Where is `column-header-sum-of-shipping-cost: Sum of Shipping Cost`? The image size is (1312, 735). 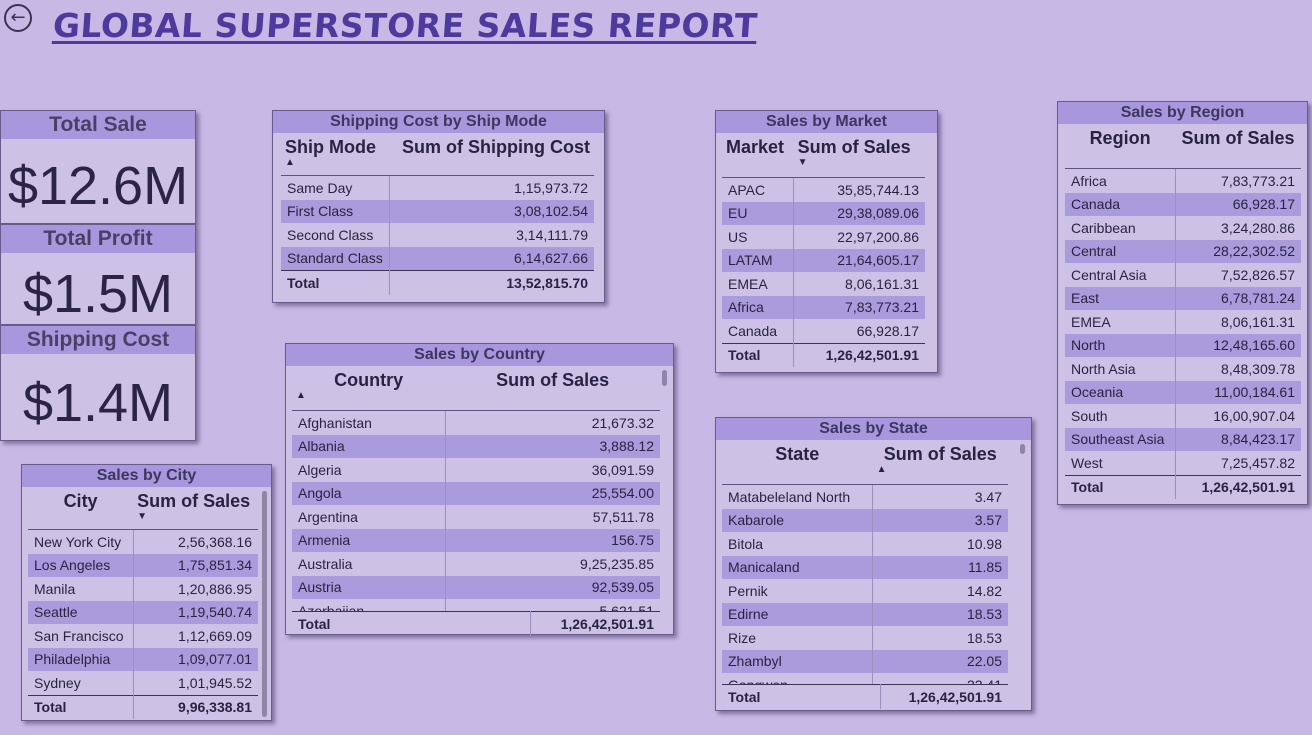
column-header-sum-of-shipping-cost: Sum of Shipping Cost is located at coordinates (491, 156).